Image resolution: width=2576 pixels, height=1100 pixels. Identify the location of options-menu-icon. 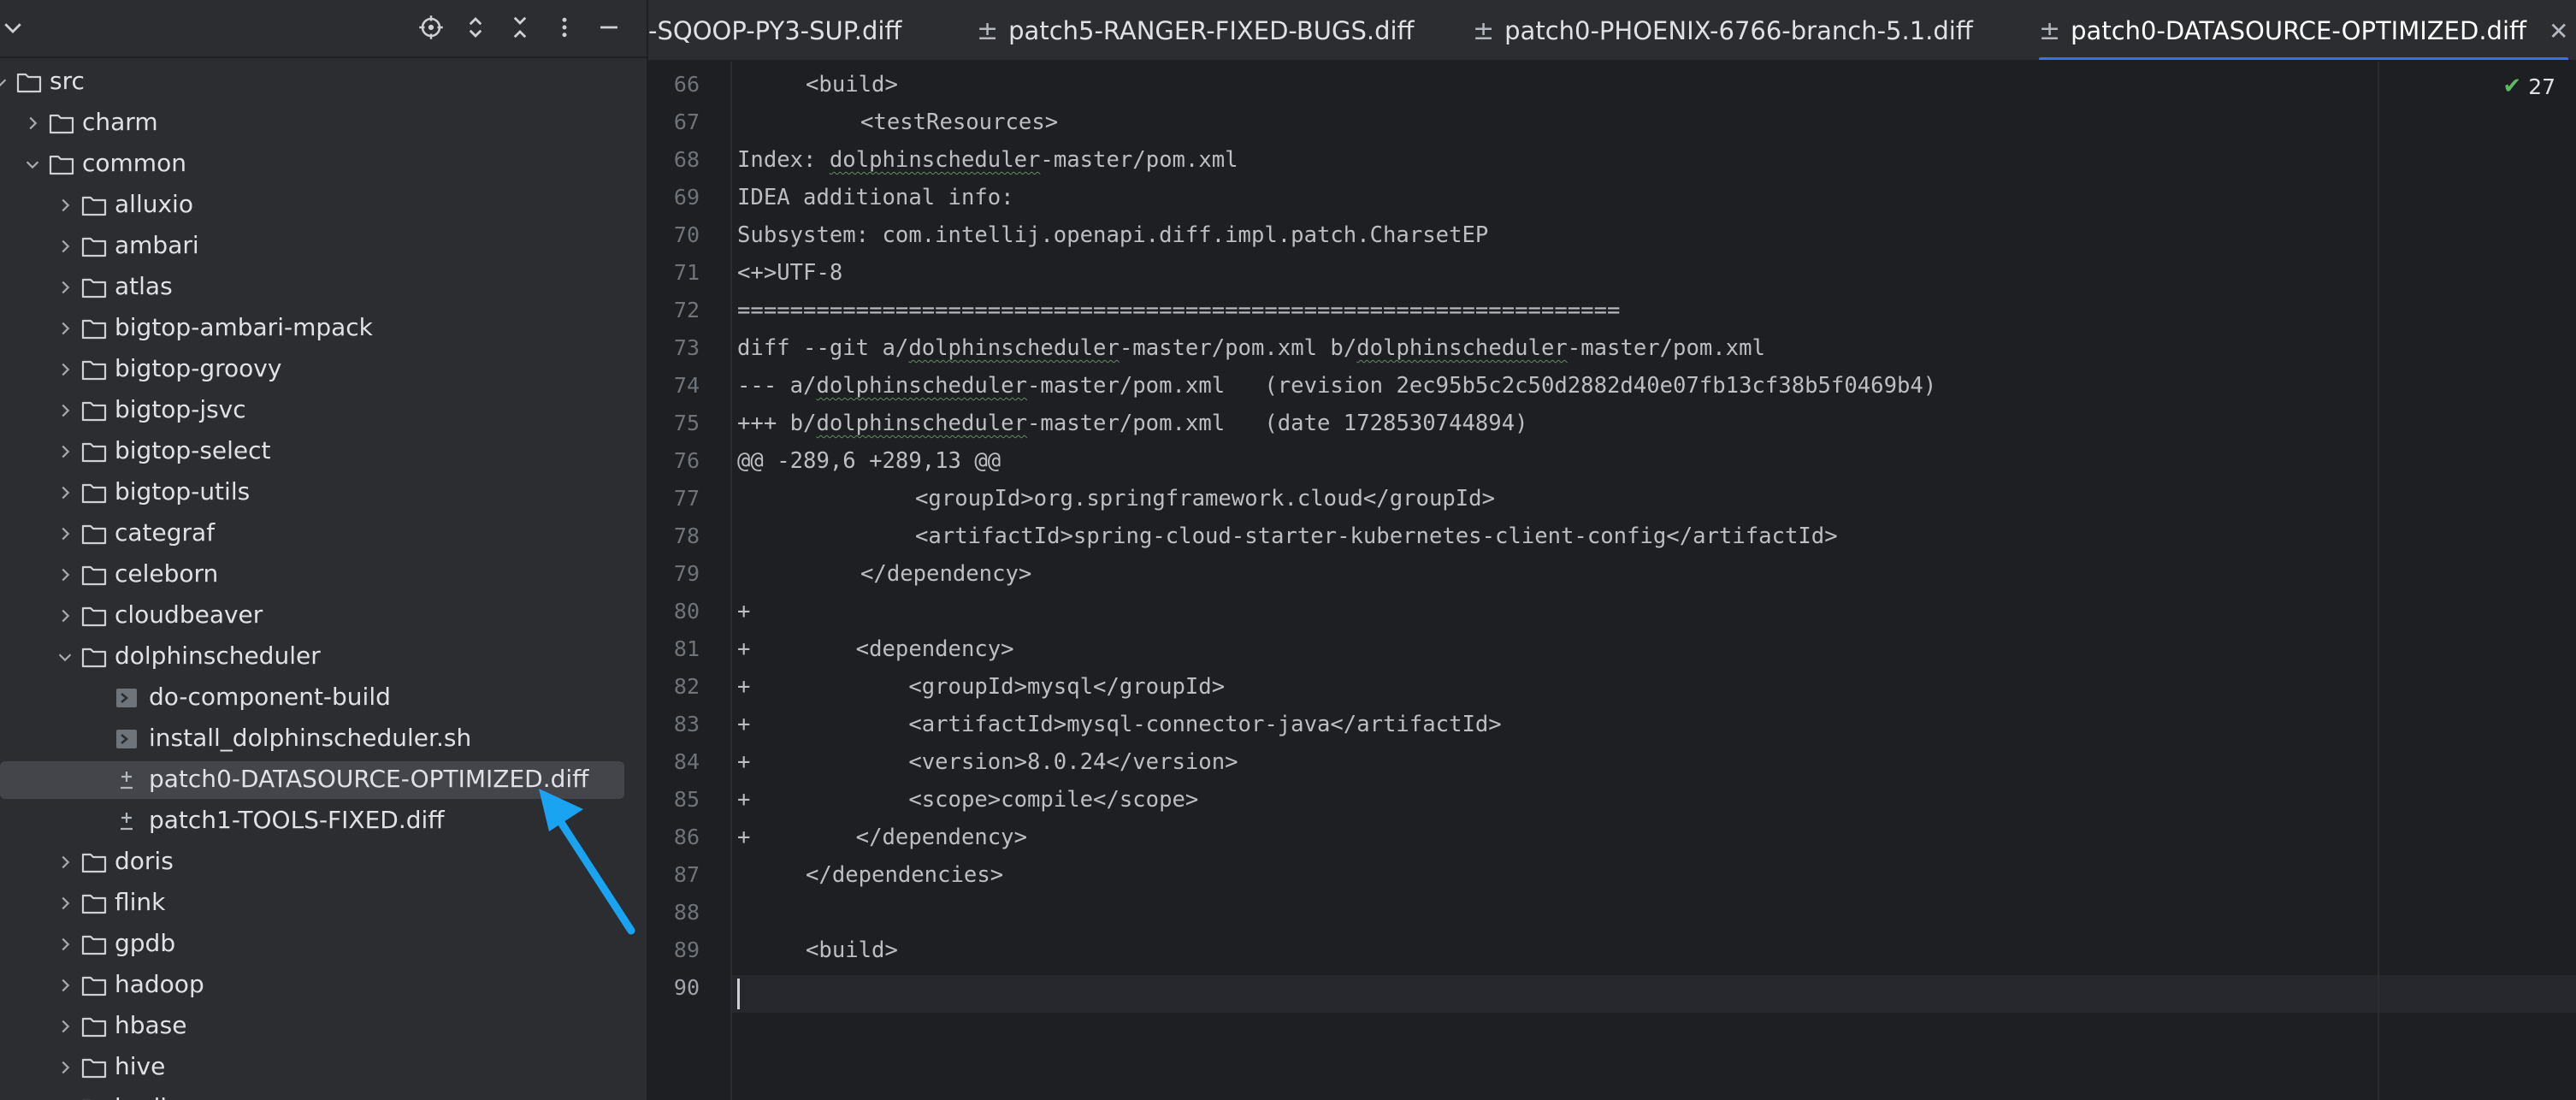
(564, 28).